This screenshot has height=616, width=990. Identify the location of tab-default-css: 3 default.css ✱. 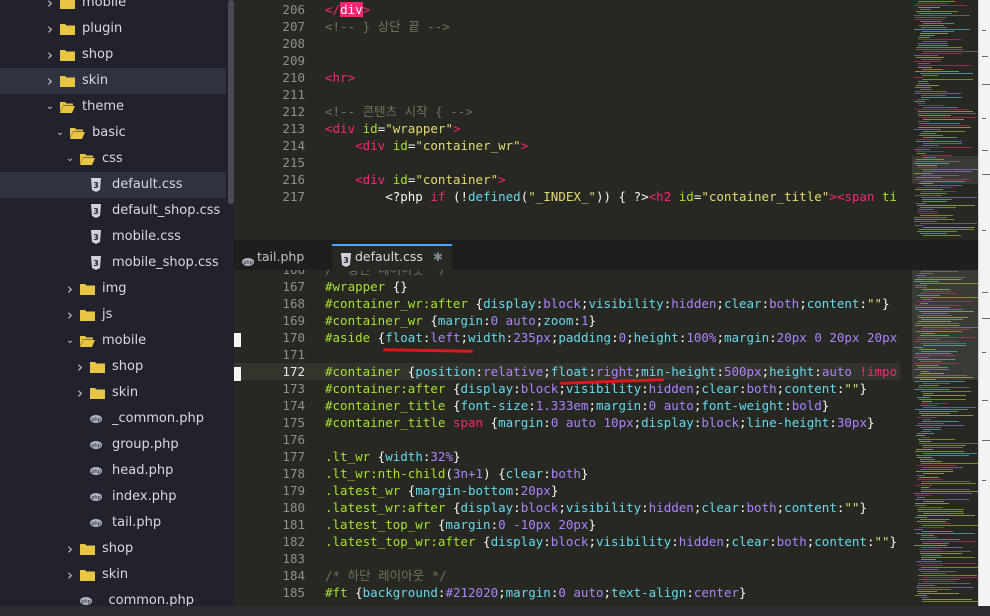
(392, 257).